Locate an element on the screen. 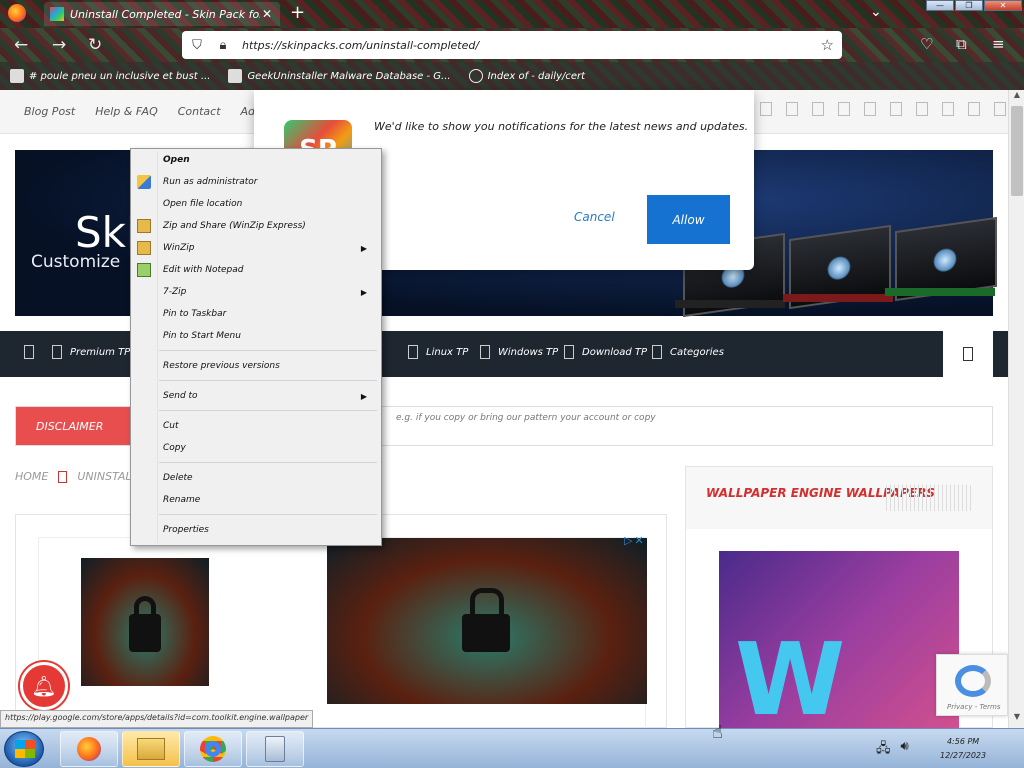  adchoices-icon: ▷ is located at coordinates (628, 541).